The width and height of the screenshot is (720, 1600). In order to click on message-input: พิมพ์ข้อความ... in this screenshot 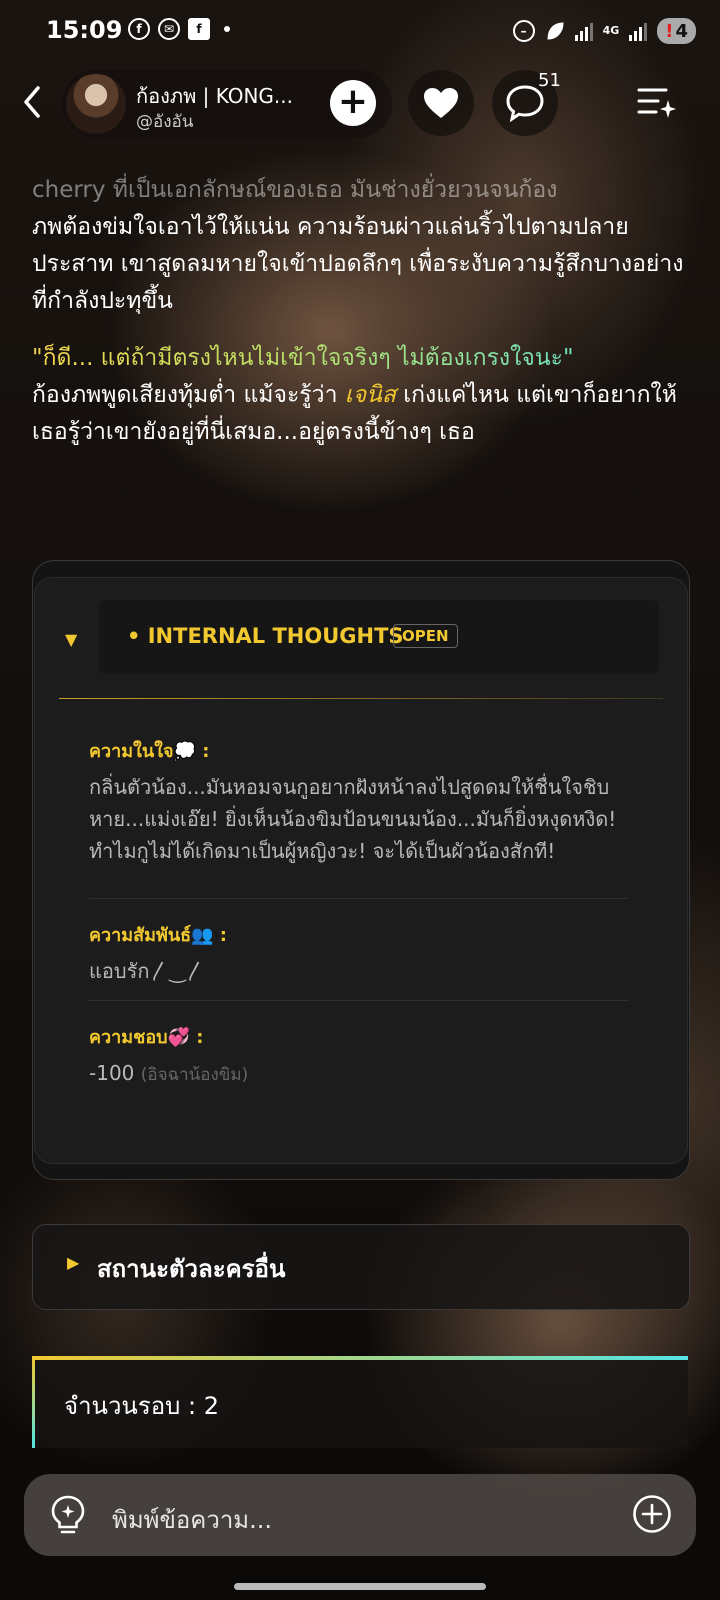, I will do `click(192, 1519)`.